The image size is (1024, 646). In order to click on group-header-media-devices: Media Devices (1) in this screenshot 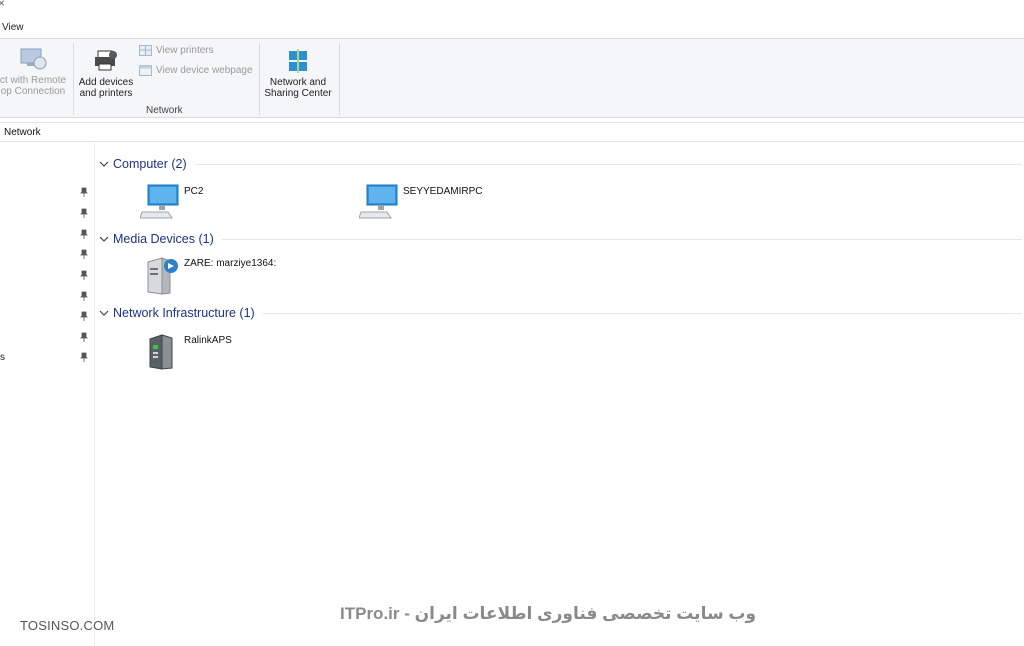, I will do `click(560, 239)`.